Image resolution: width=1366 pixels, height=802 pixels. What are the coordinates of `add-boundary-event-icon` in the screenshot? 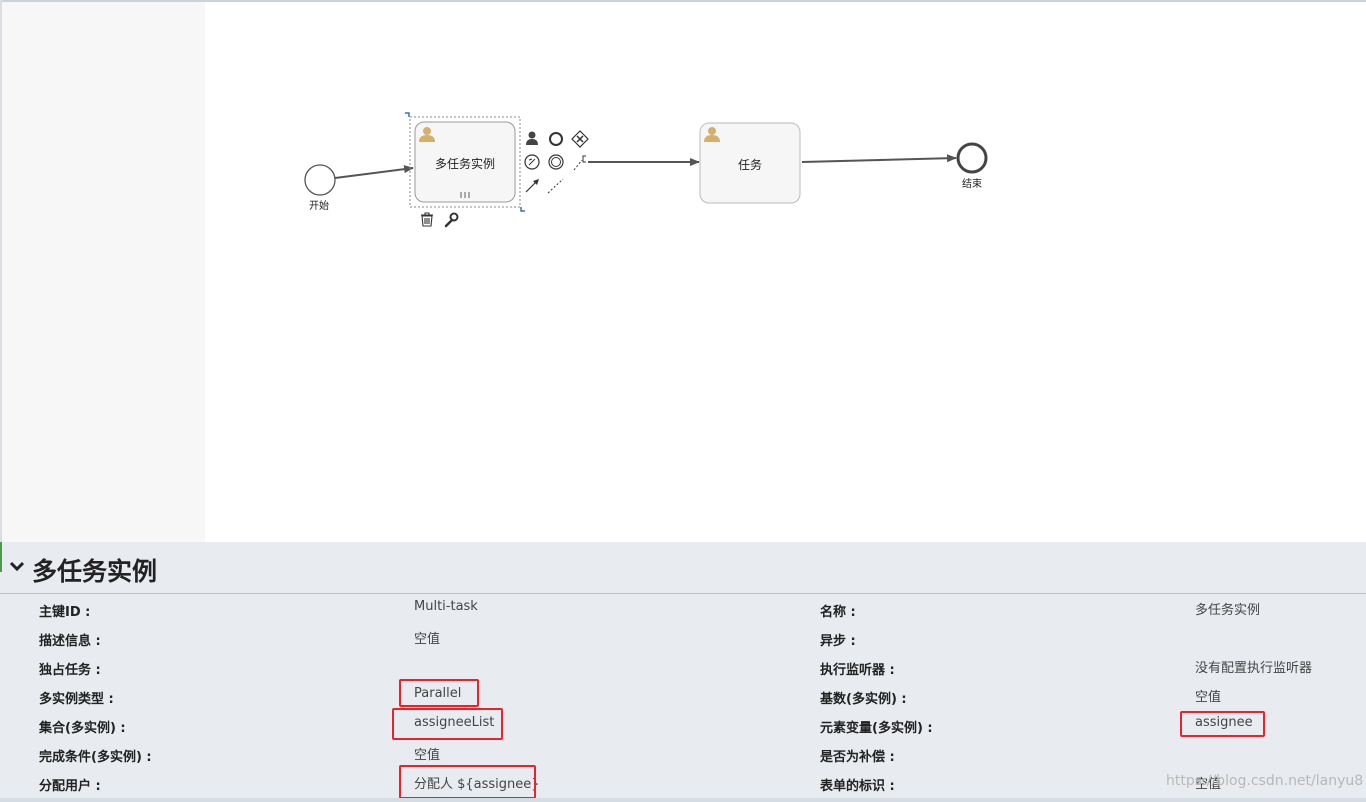 It's located at (556, 162).